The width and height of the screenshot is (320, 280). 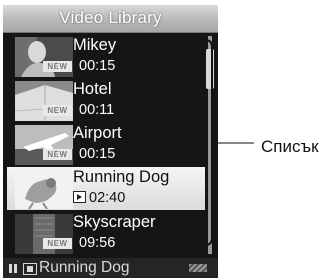 What do you see at coordinates (290, 146) in the screenshot?
I see `list-callout-label: Списък` at bounding box center [290, 146].